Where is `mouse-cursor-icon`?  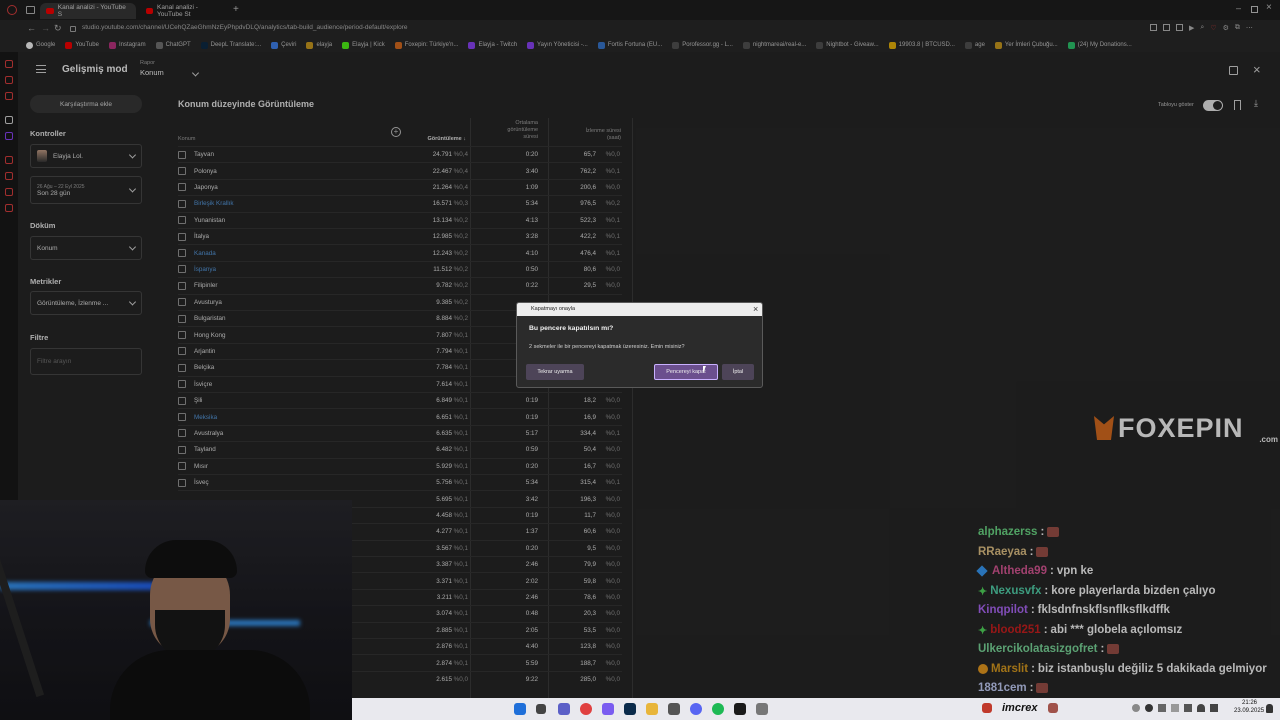
mouse-cursor-icon is located at coordinates (706, 369).